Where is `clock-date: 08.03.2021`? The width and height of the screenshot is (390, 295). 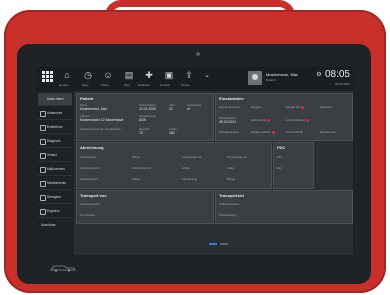 clock-date: 08.03.2021 is located at coordinates (342, 84).